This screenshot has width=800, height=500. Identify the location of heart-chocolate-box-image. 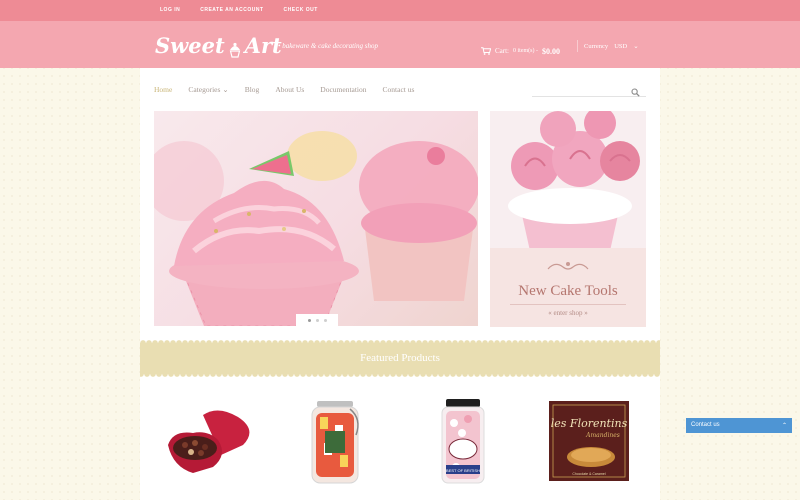
(209, 441).